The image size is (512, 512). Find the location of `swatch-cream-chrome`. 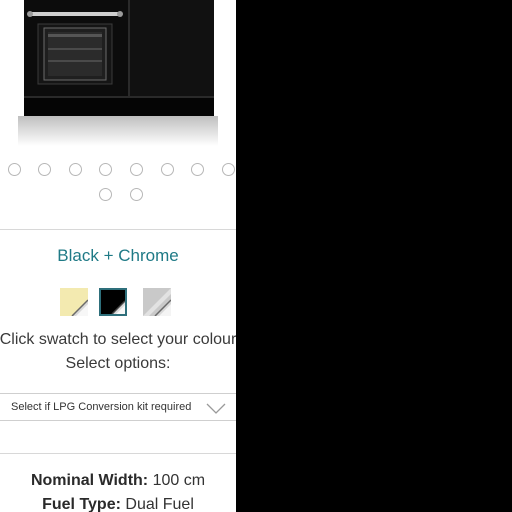

swatch-cream-chrome is located at coordinates (74, 302).